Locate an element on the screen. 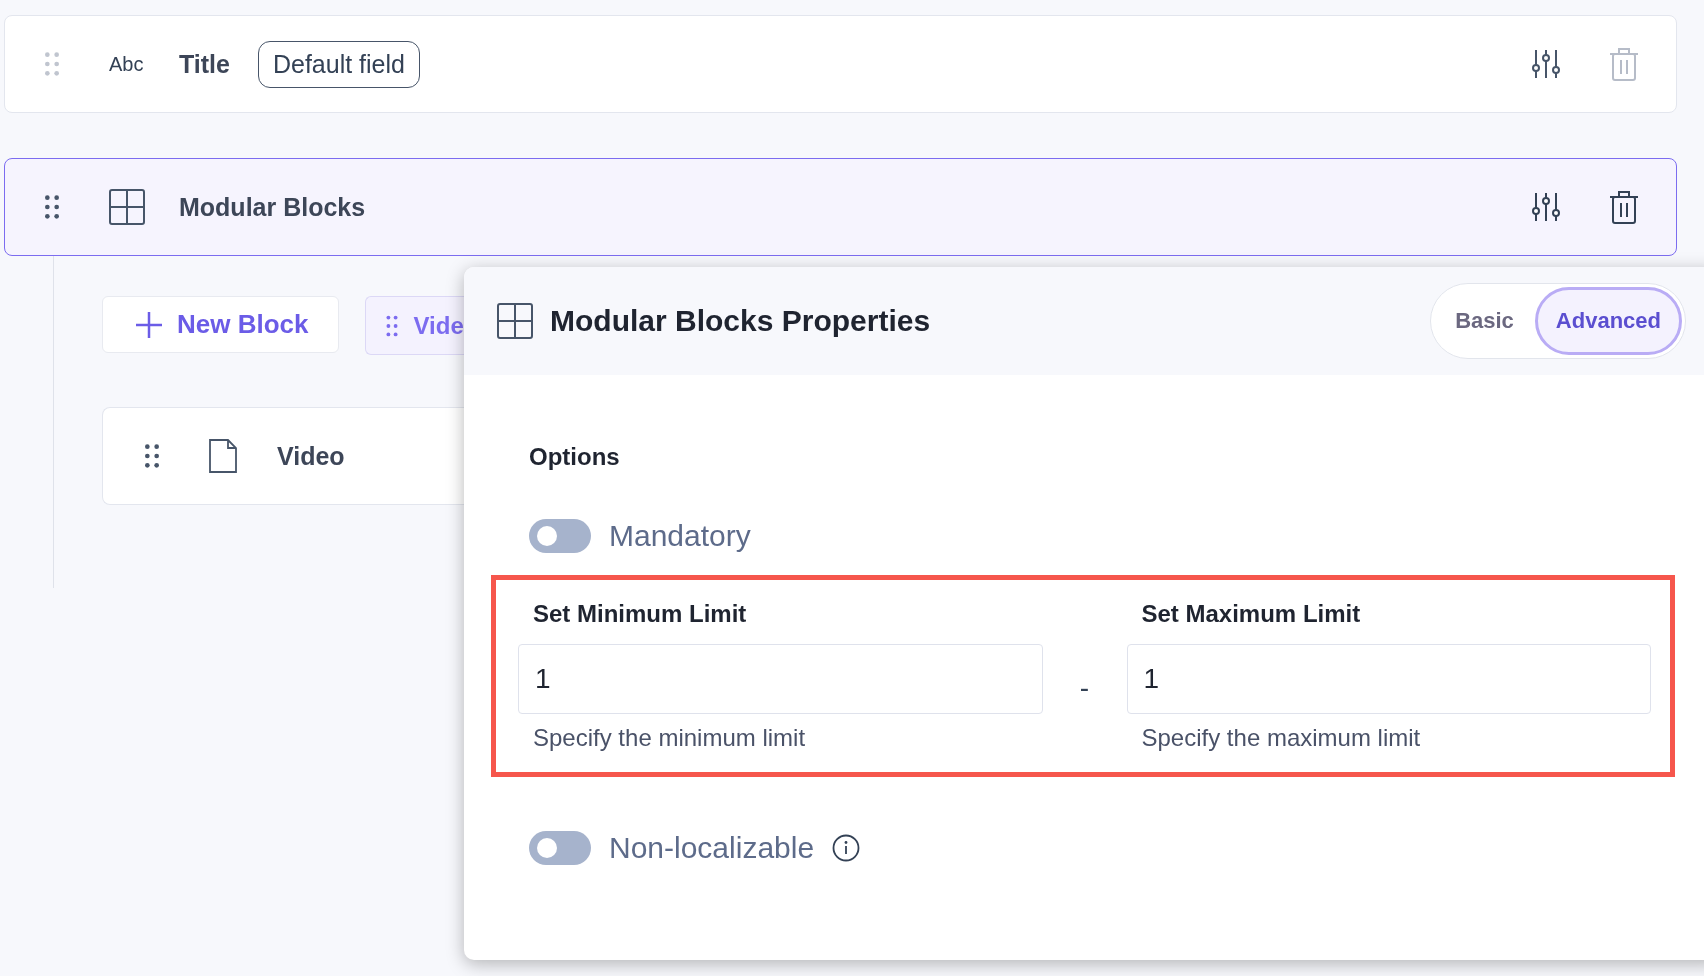 This screenshot has width=1704, height=976. field-label: Set Maximum Limit is located at coordinates (1251, 614).